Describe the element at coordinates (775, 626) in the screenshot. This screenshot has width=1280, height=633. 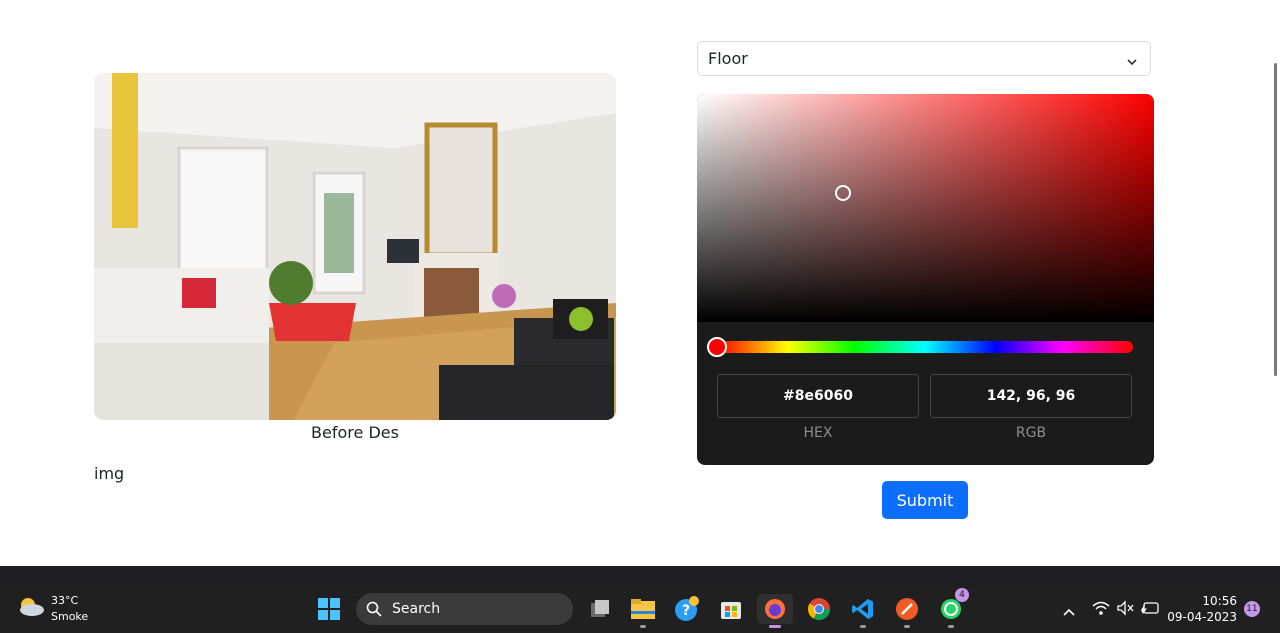
I see `active-indicator` at that location.